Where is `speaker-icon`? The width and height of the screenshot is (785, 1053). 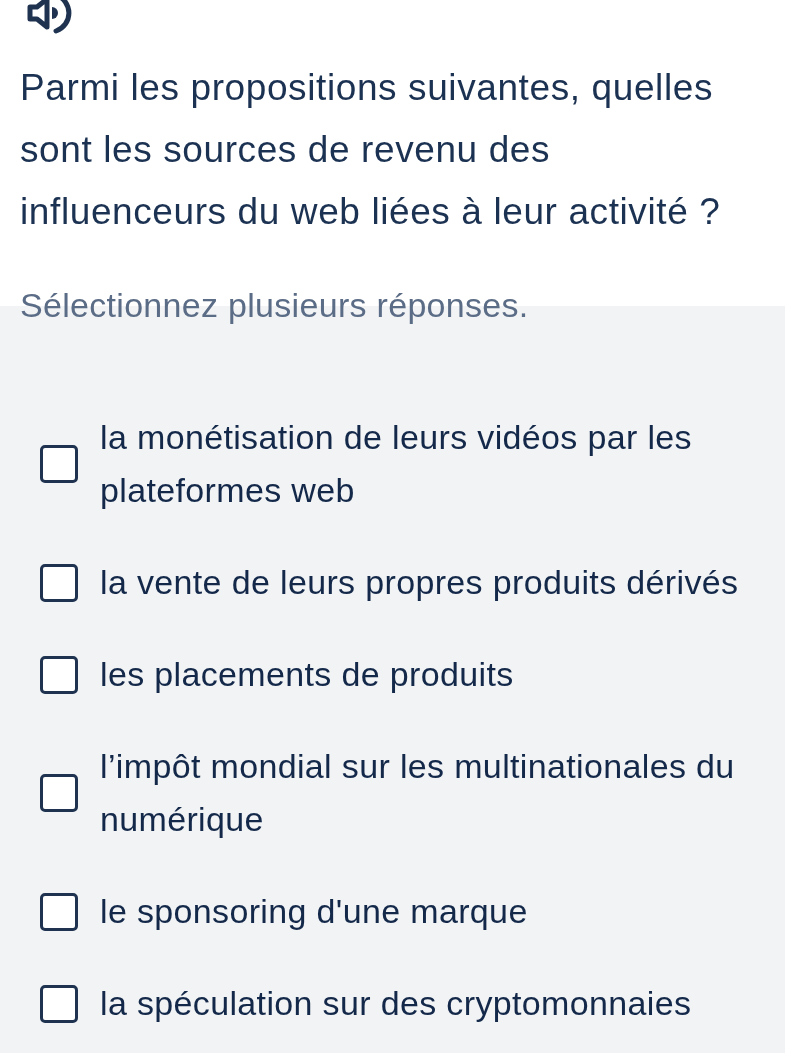 speaker-icon is located at coordinates (50, 17).